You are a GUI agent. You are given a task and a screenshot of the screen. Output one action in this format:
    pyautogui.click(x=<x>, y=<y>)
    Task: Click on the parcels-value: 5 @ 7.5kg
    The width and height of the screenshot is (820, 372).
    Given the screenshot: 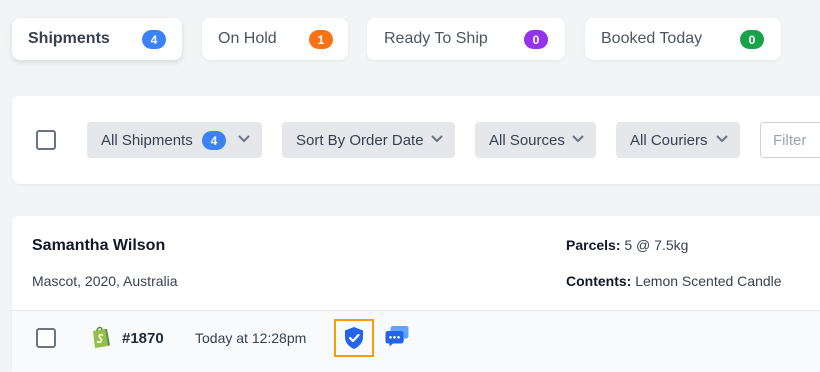 What is the action you would take?
    pyautogui.click(x=656, y=245)
    